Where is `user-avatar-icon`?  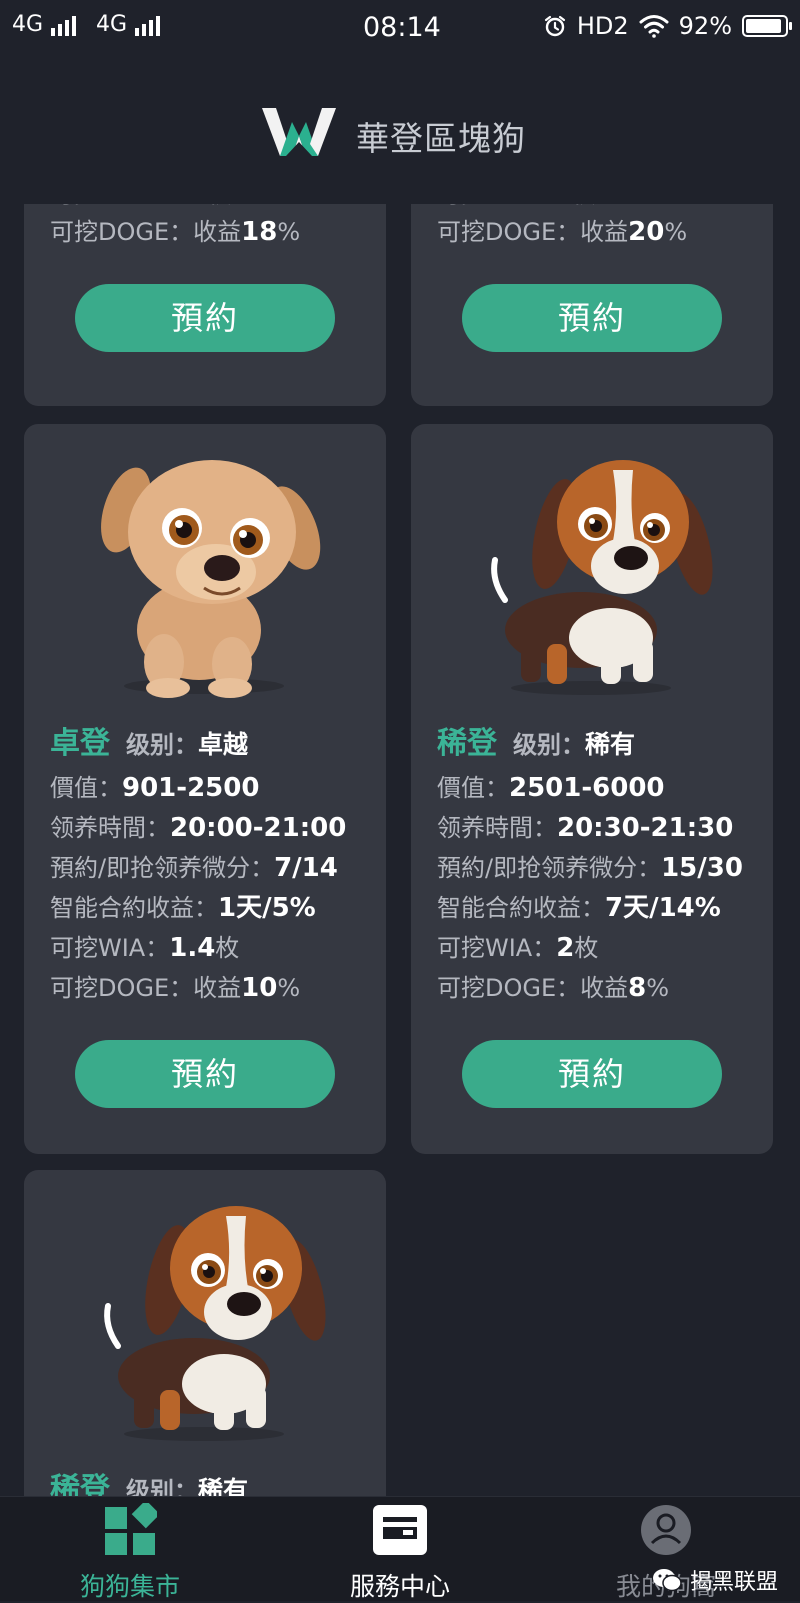
user-avatar-icon is located at coordinates (666, 1530).